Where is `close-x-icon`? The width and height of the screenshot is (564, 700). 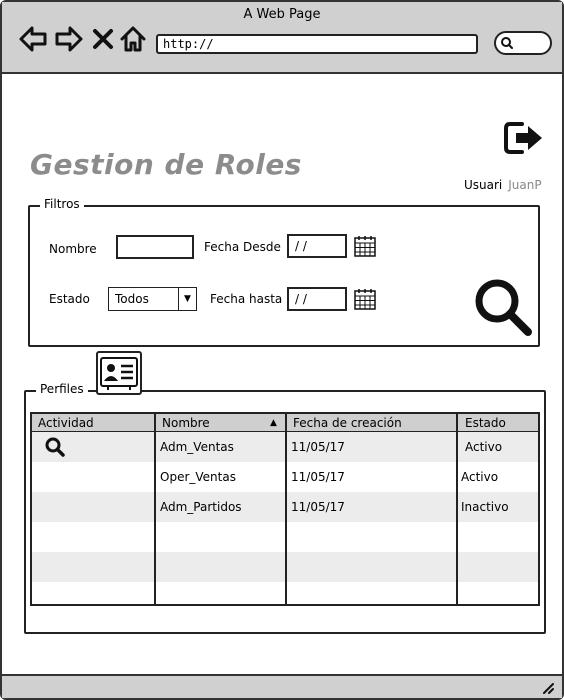 close-x-icon is located at coordinates (103, 39).